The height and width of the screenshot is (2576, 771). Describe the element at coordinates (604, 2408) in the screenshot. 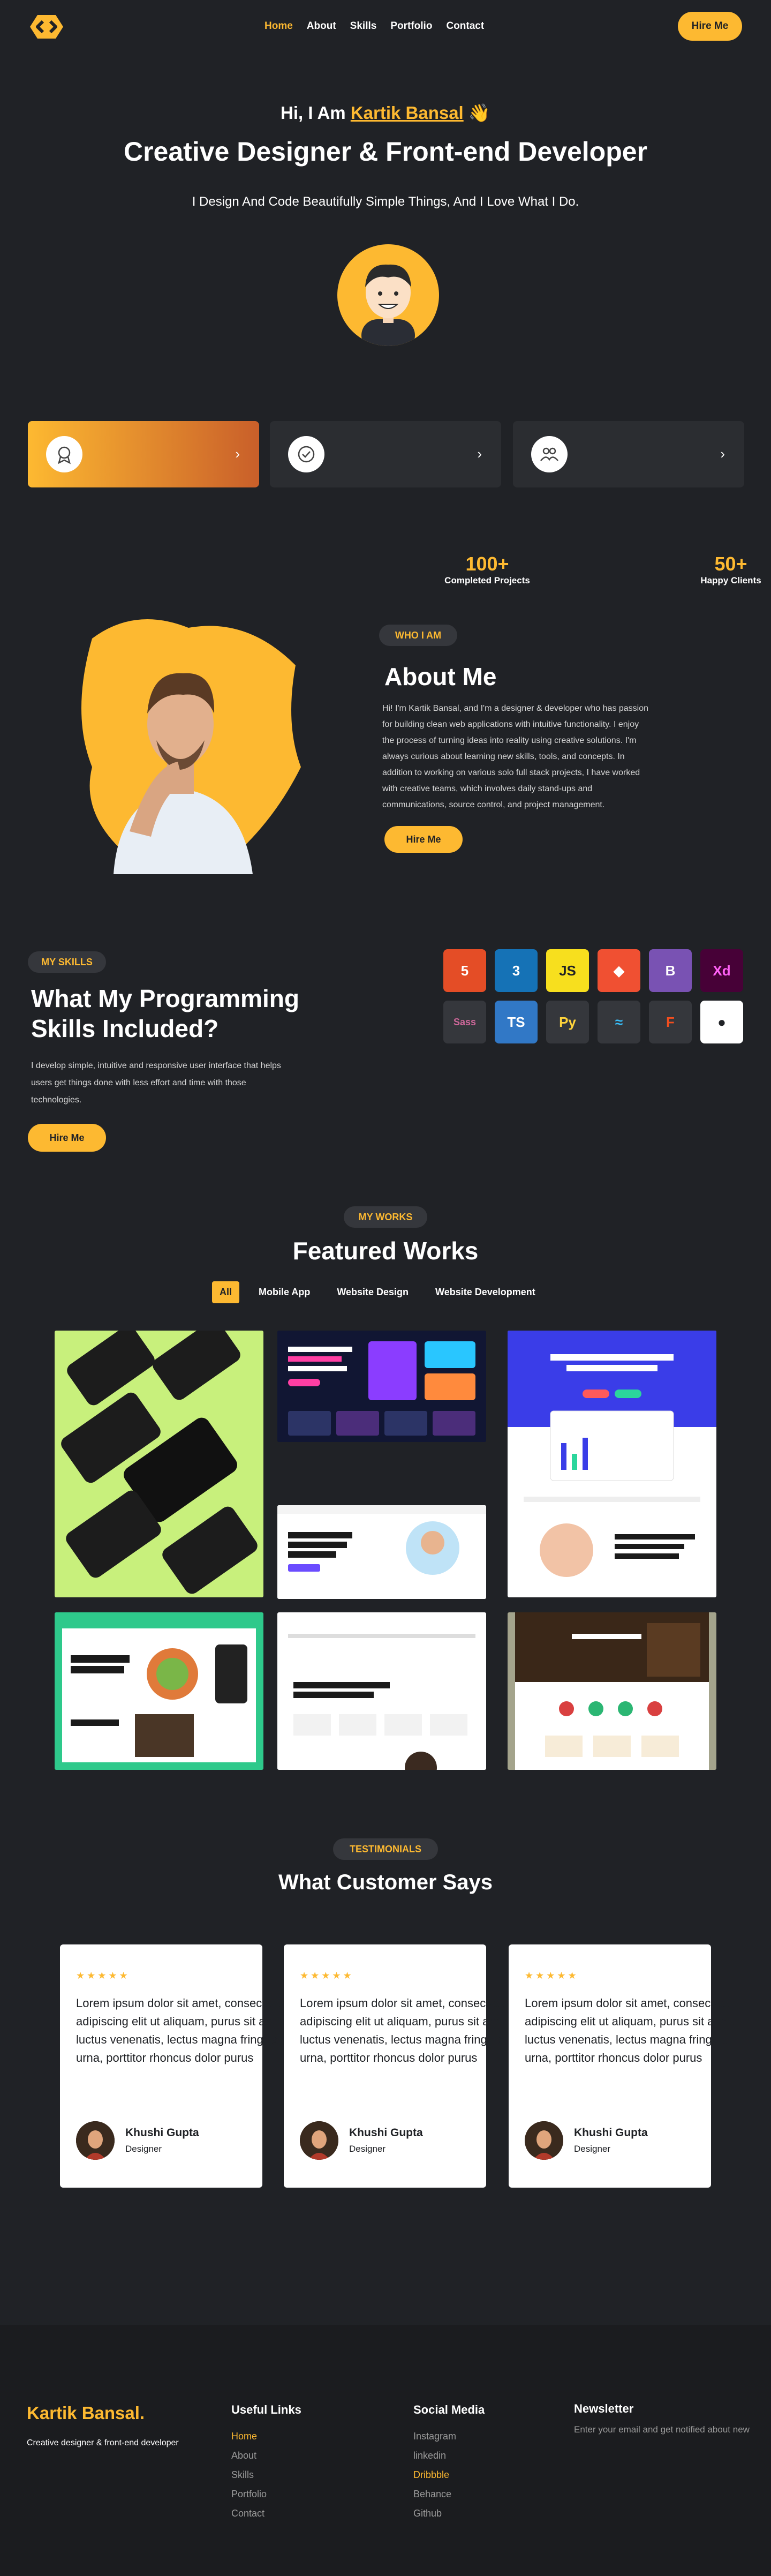

I see `newsletter-title: Newsletter` at that location.